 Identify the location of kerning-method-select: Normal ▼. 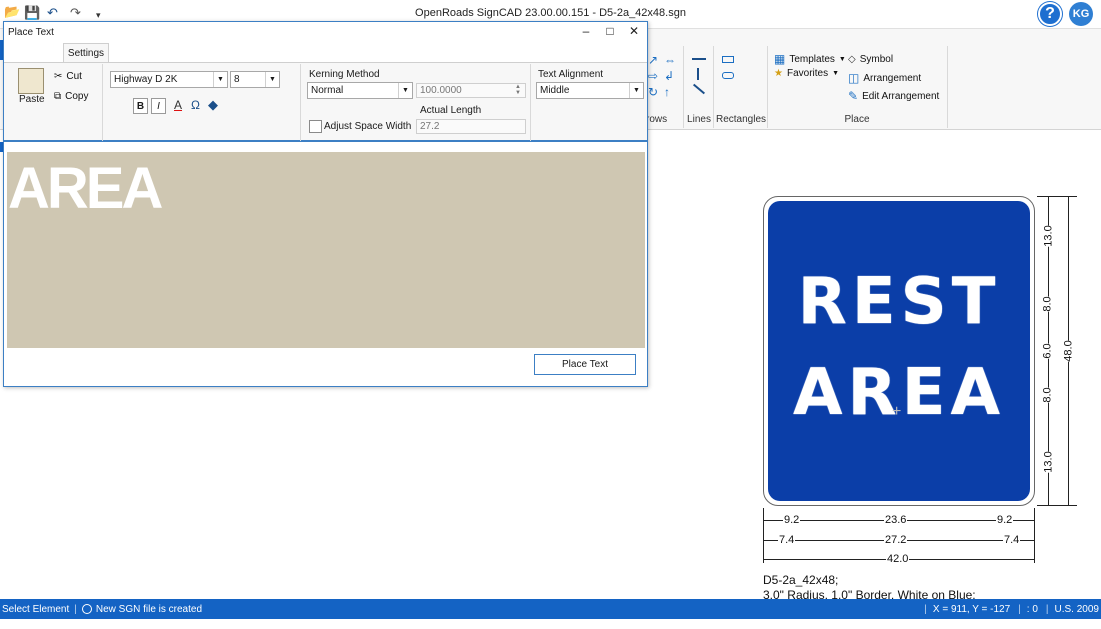
(360, 90).